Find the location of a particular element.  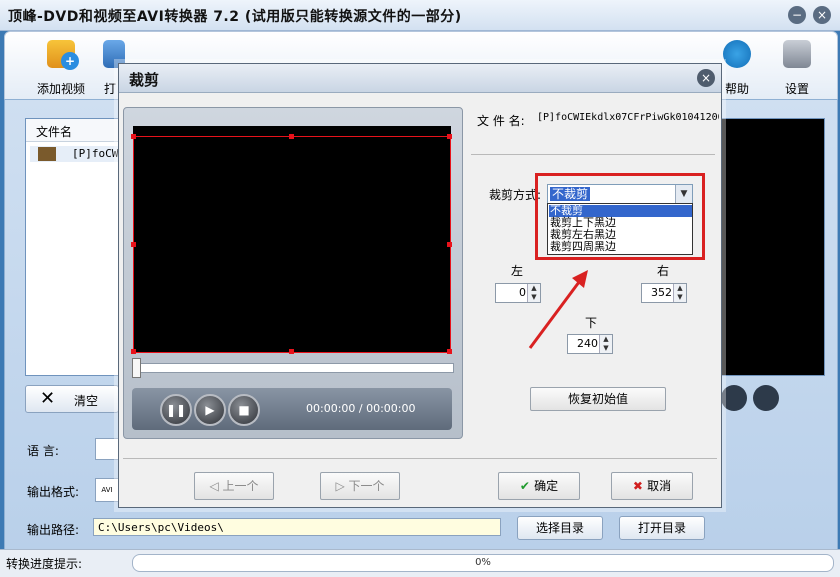

output-format-label: 输出格式: is located at coordinates (53, 492).